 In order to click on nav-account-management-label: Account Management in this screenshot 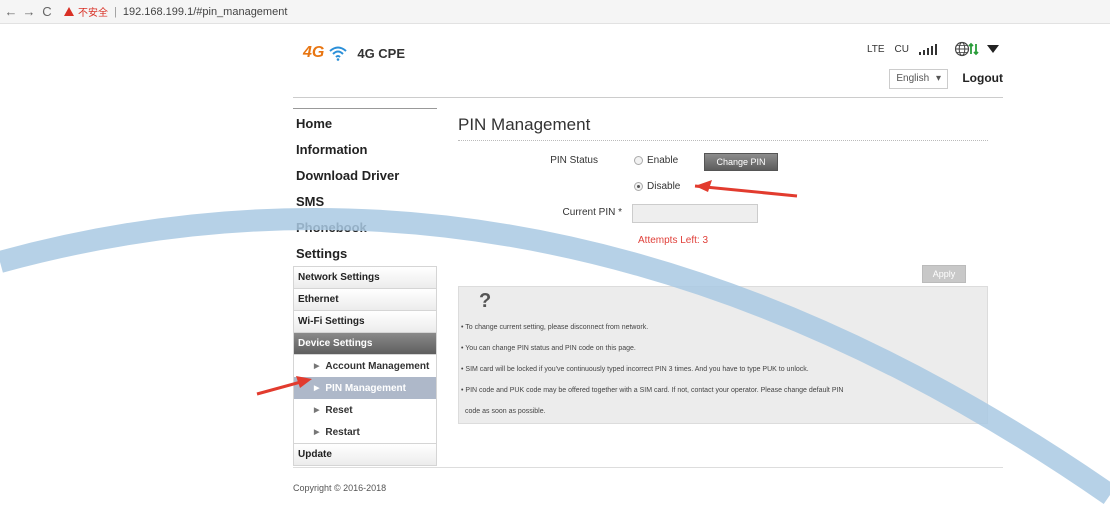, I will do `click(377, 366)`.